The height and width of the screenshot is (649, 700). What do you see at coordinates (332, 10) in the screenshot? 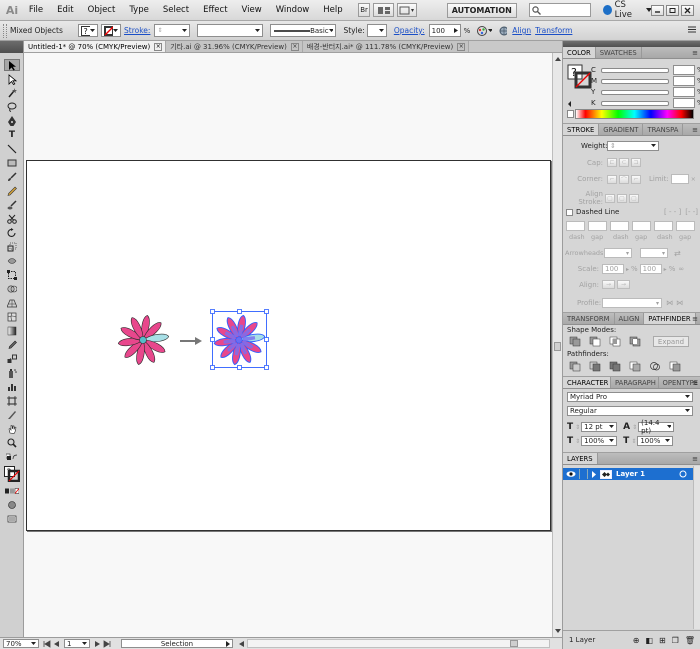
I see `menu-help: Help` at bounding box center [332, 10].